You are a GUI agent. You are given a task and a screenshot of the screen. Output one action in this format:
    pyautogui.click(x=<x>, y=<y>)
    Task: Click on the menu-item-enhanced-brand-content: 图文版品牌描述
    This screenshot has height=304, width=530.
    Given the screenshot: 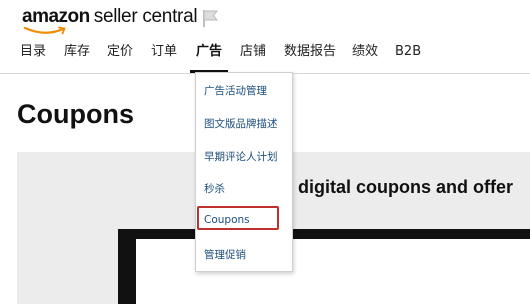 What is the action you would take?
    pyautogui.click(x=241, y=123)
    